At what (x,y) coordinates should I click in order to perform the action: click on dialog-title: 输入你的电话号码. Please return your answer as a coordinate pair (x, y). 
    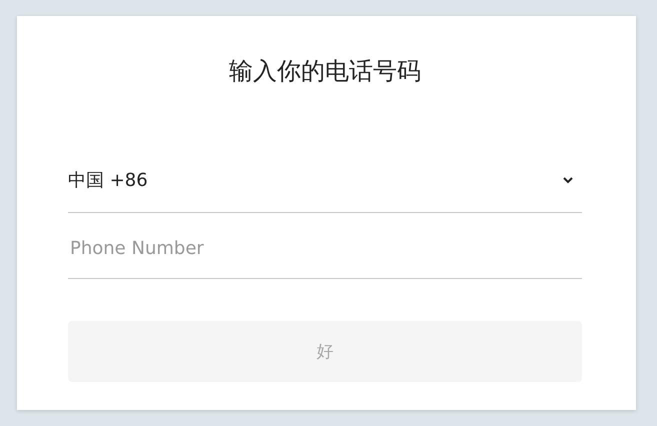
    Looking at the image, I should click on (325, 71).